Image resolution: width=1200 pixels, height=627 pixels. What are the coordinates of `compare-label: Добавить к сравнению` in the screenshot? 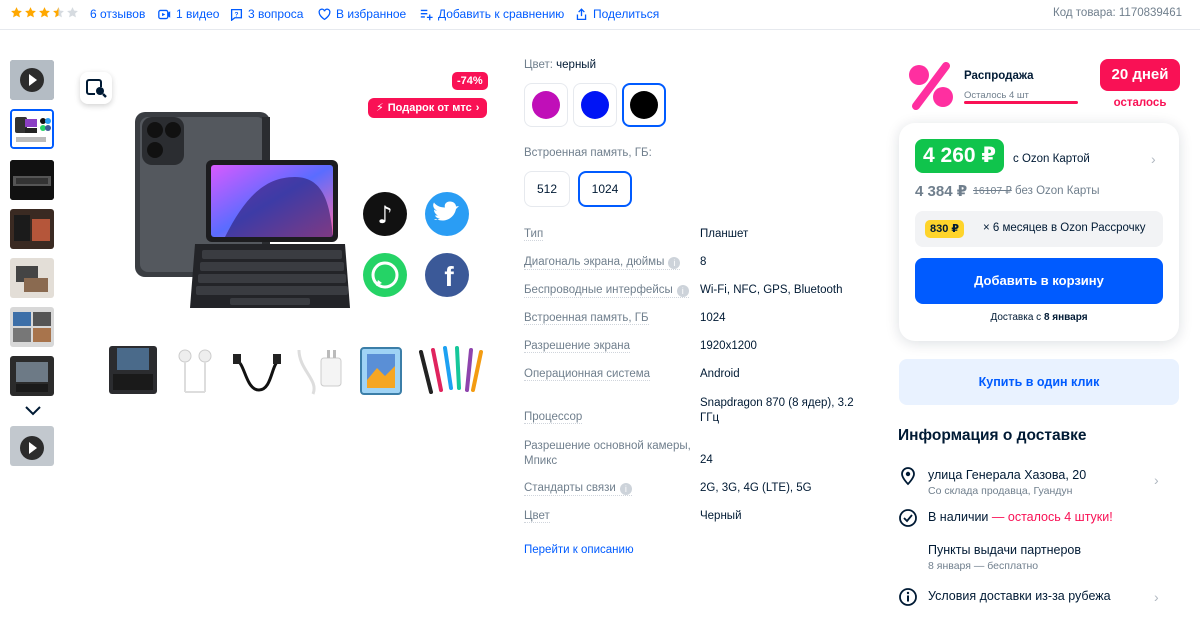 It's located at (501, 14).